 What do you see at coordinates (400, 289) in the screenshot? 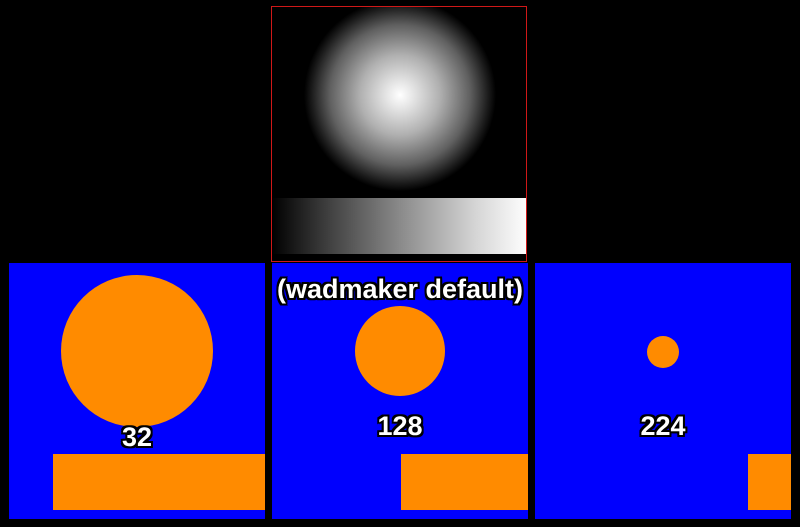
I see `caption-label: (wadmaker default)` at bounding box center [400, 289].